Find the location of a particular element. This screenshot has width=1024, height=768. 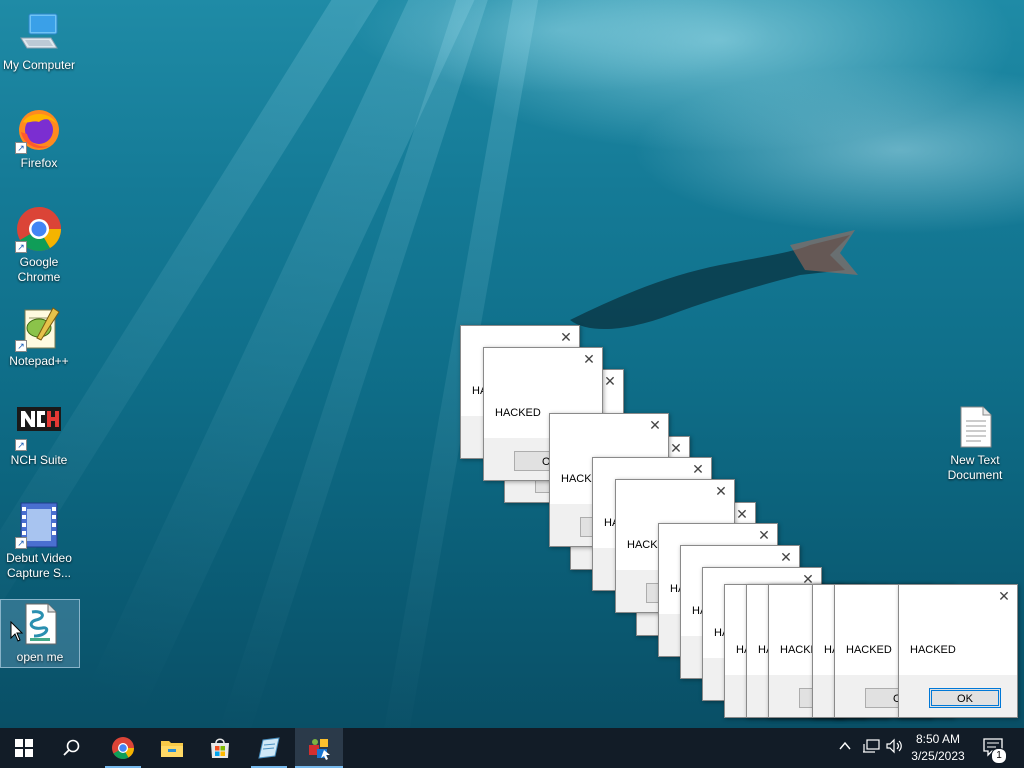

desktop-icon-google-chrome: ↗ Google Chrome is located at coordinates (39, 245).